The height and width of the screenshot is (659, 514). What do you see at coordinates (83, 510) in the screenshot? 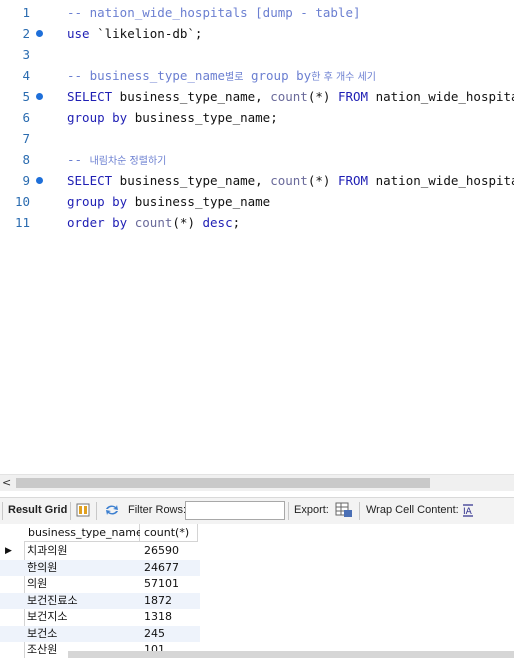
I see `grid-view-icon` at bounding box center [83, 510].